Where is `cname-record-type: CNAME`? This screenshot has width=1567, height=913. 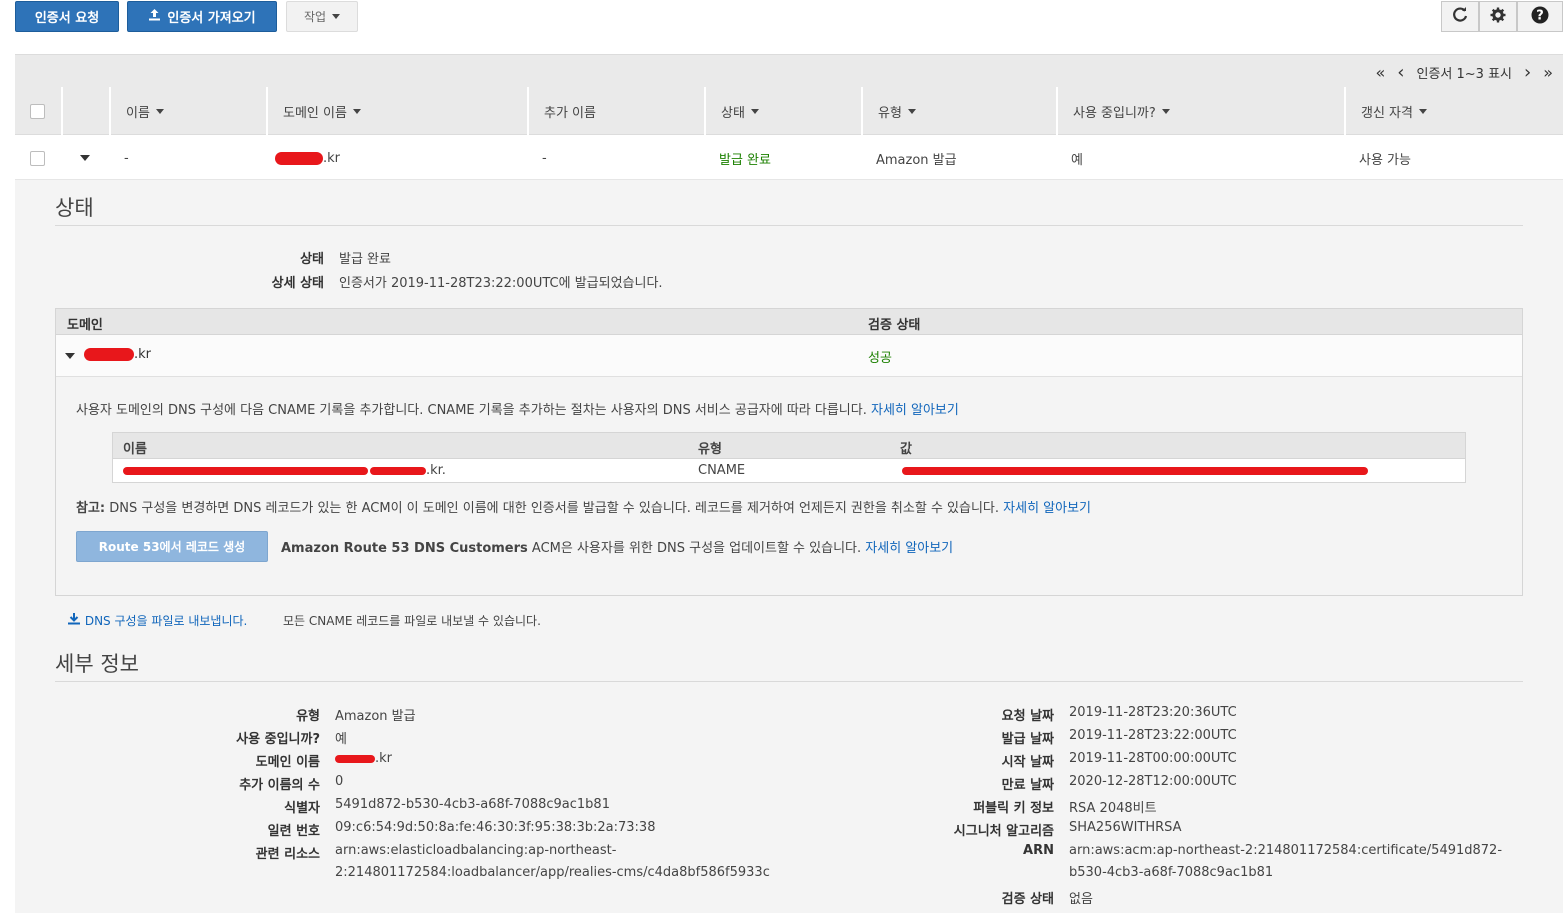
cname-record-type: CNAME is located at coordinates (722, 470).